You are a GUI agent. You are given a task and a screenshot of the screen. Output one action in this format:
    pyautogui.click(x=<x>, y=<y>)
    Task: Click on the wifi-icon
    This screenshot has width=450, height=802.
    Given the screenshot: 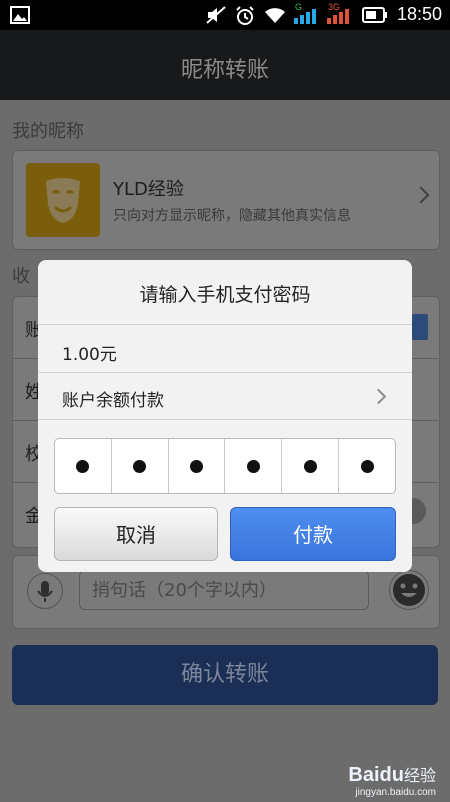 What is the action you would take?
    pyautogui.click(x=275, y=15)
    